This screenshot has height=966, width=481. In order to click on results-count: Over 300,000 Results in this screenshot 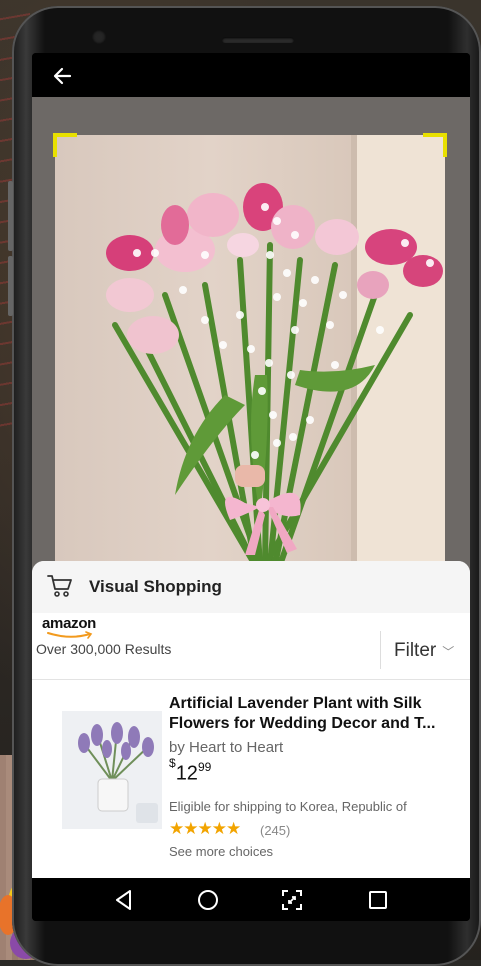, I will do `click(104, 649)`.